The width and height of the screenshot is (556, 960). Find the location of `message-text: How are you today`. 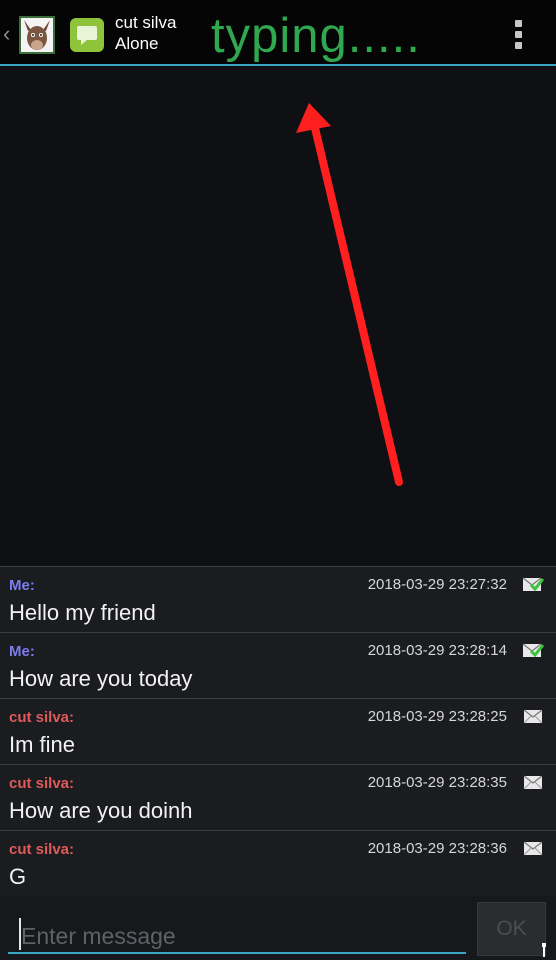

message-text: How are you today is located at coordinates (101, 678).